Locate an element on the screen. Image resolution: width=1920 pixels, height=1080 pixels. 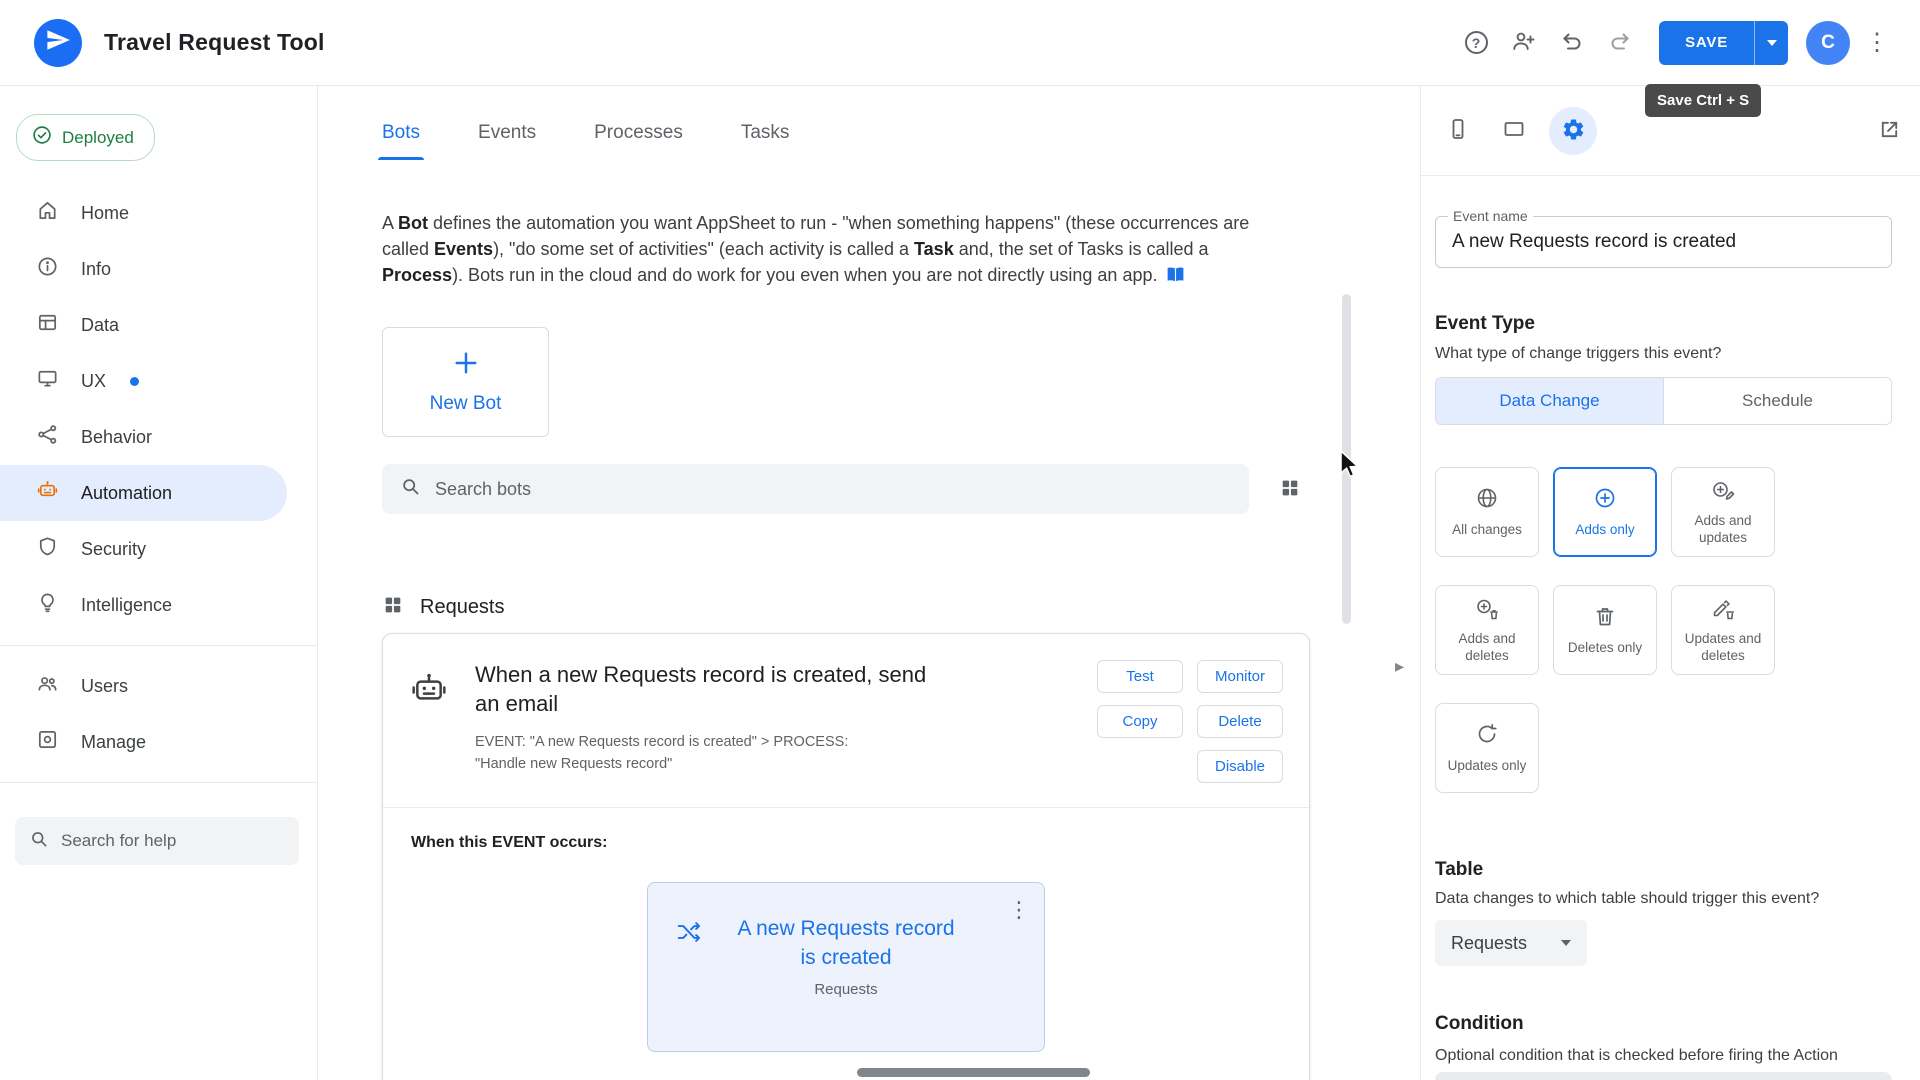
person-add-icon is located at coordinates (1524, 42).